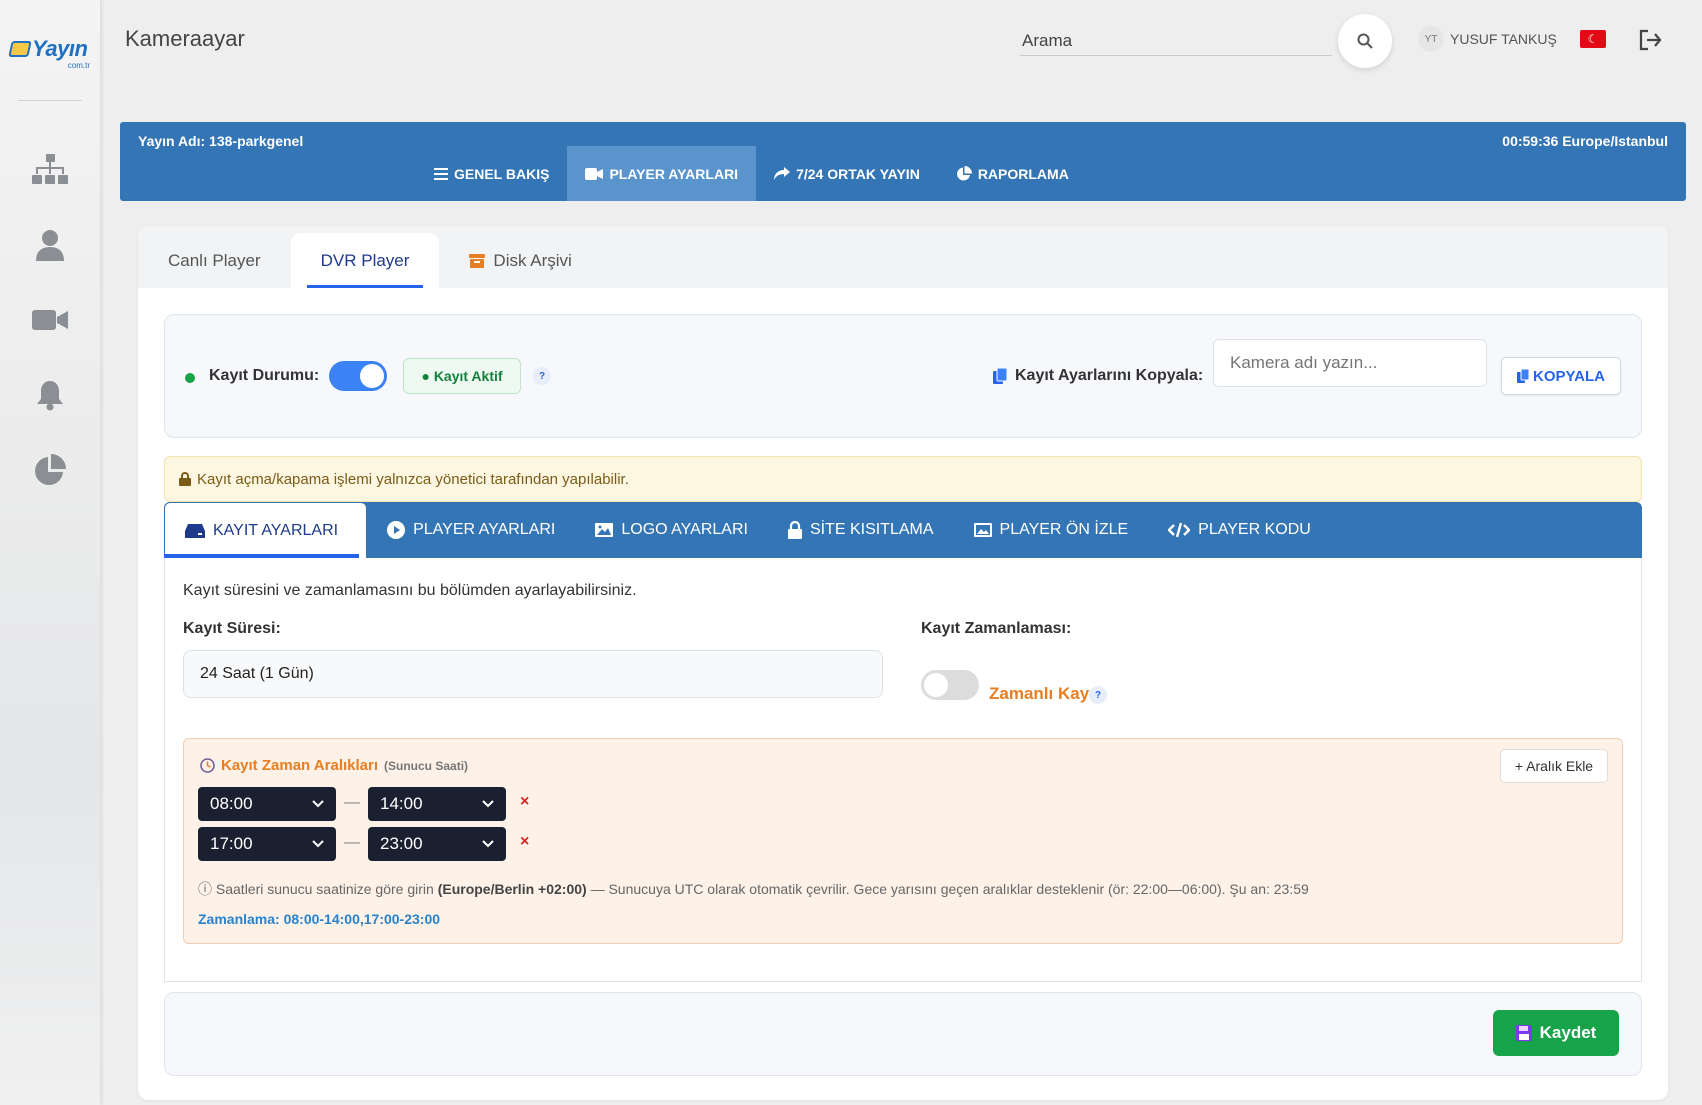  Describe the element at coordinates (50, 320) in the screenshot. I see `video-camera-icon` at that location.